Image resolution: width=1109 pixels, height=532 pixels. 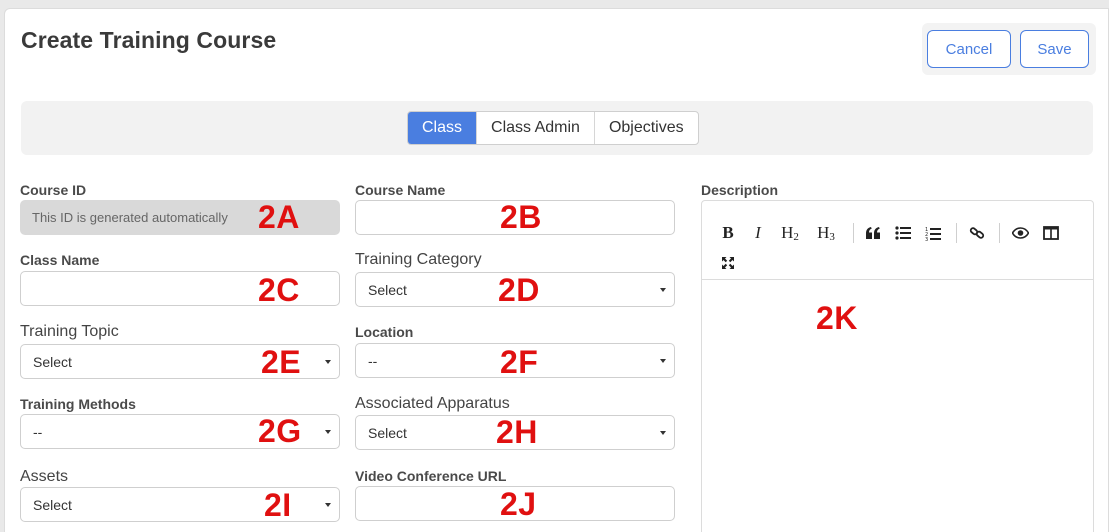 What do you see at coordinates (69, 331) in the screenshot?
I see `training-topic-label: Training Topic` at bounding box center [69, 331].